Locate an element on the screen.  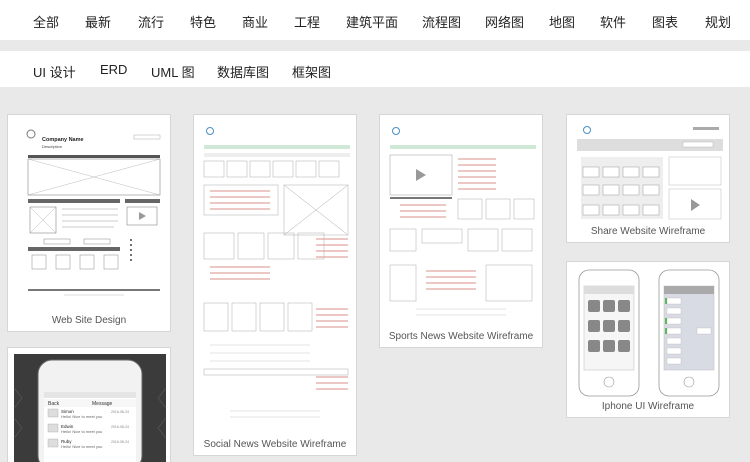
template-caption: Social News Website Wireframe is located at coordinates (275, 444).